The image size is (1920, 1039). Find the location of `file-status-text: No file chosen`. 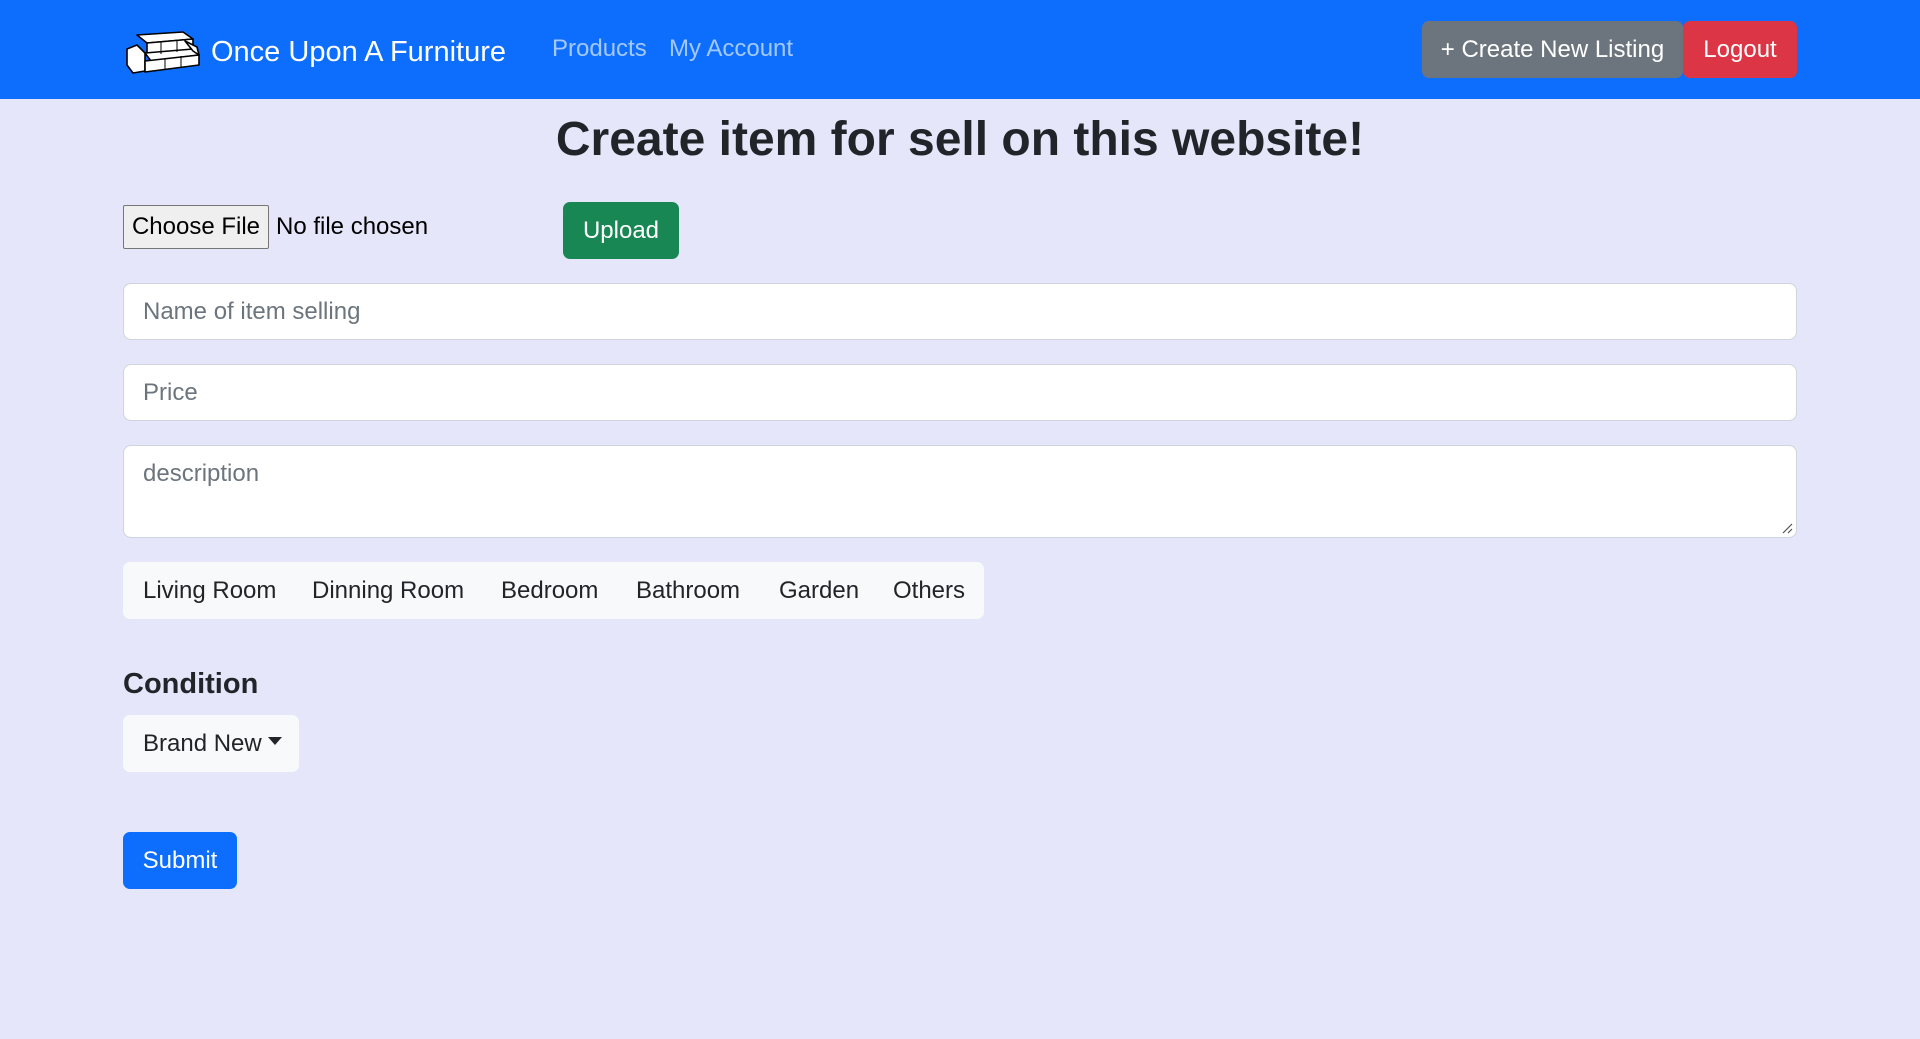

file-status-text: No file chosen is located at coordinates (352, 226).